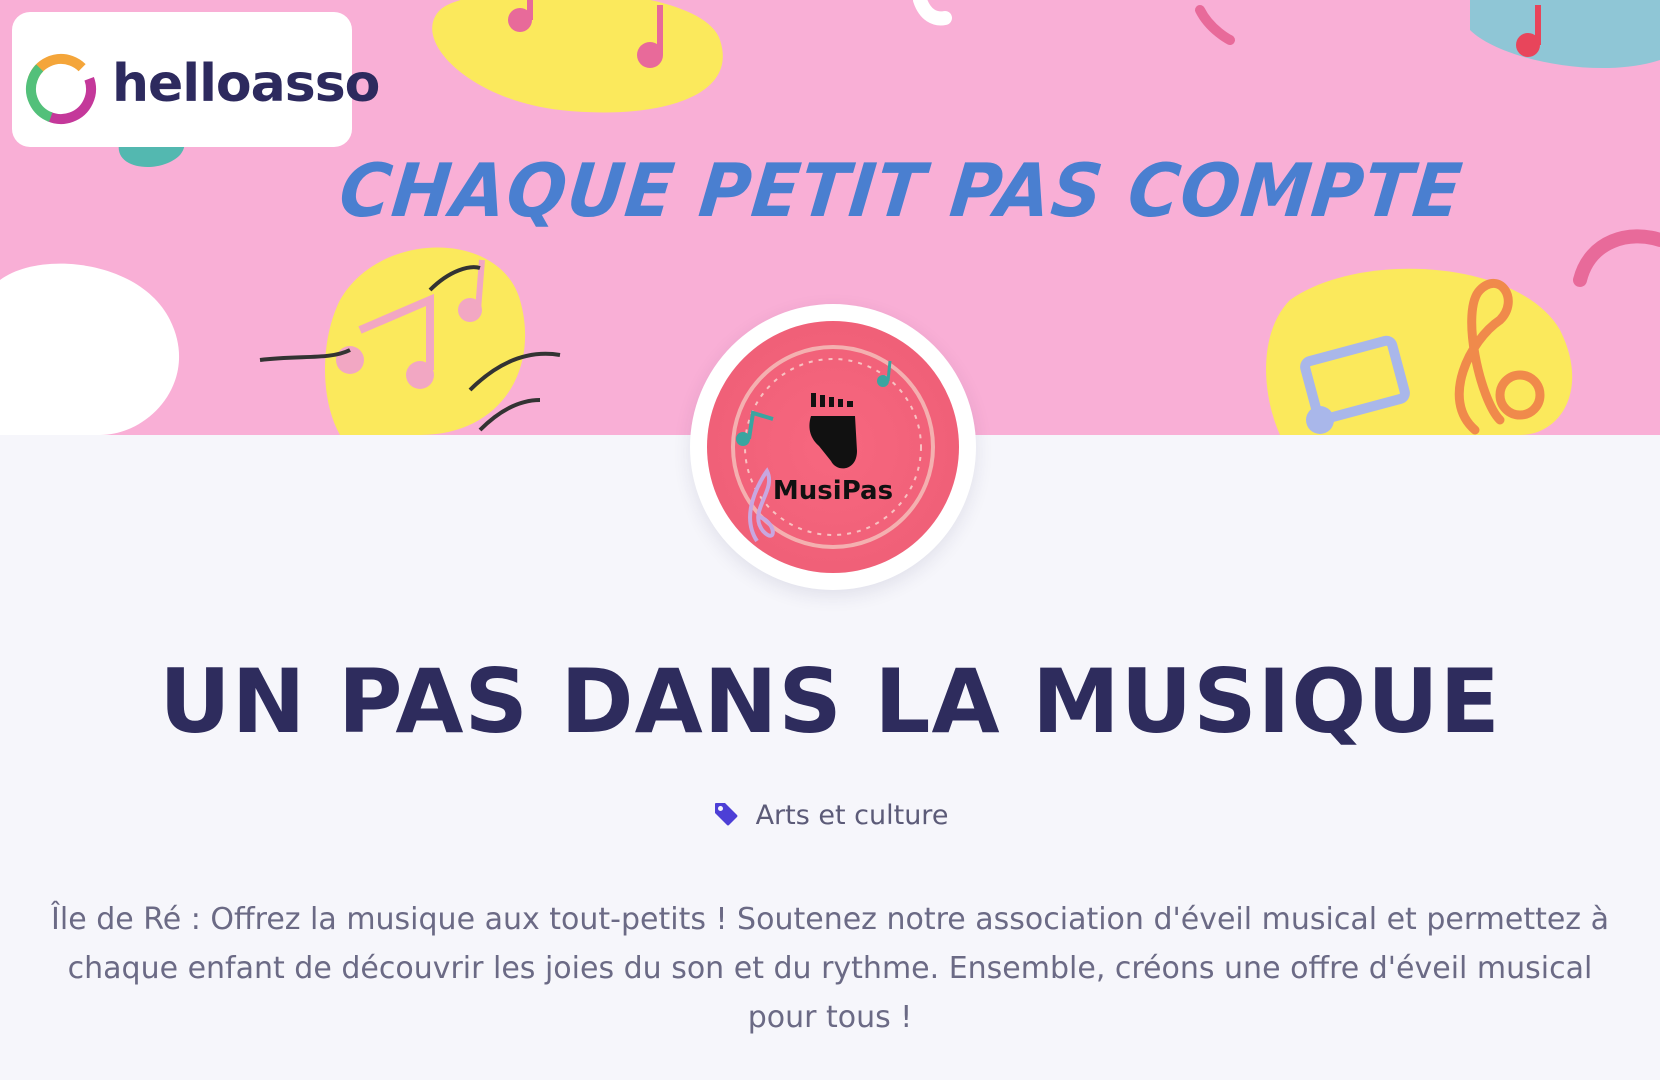 This screenshot has height=1080, width=1660. Describe the element at coordinates (901, 191) in the screenshot. I see `banner-tagline: CHAQUE PETIT PAS COMPTE` at that location.